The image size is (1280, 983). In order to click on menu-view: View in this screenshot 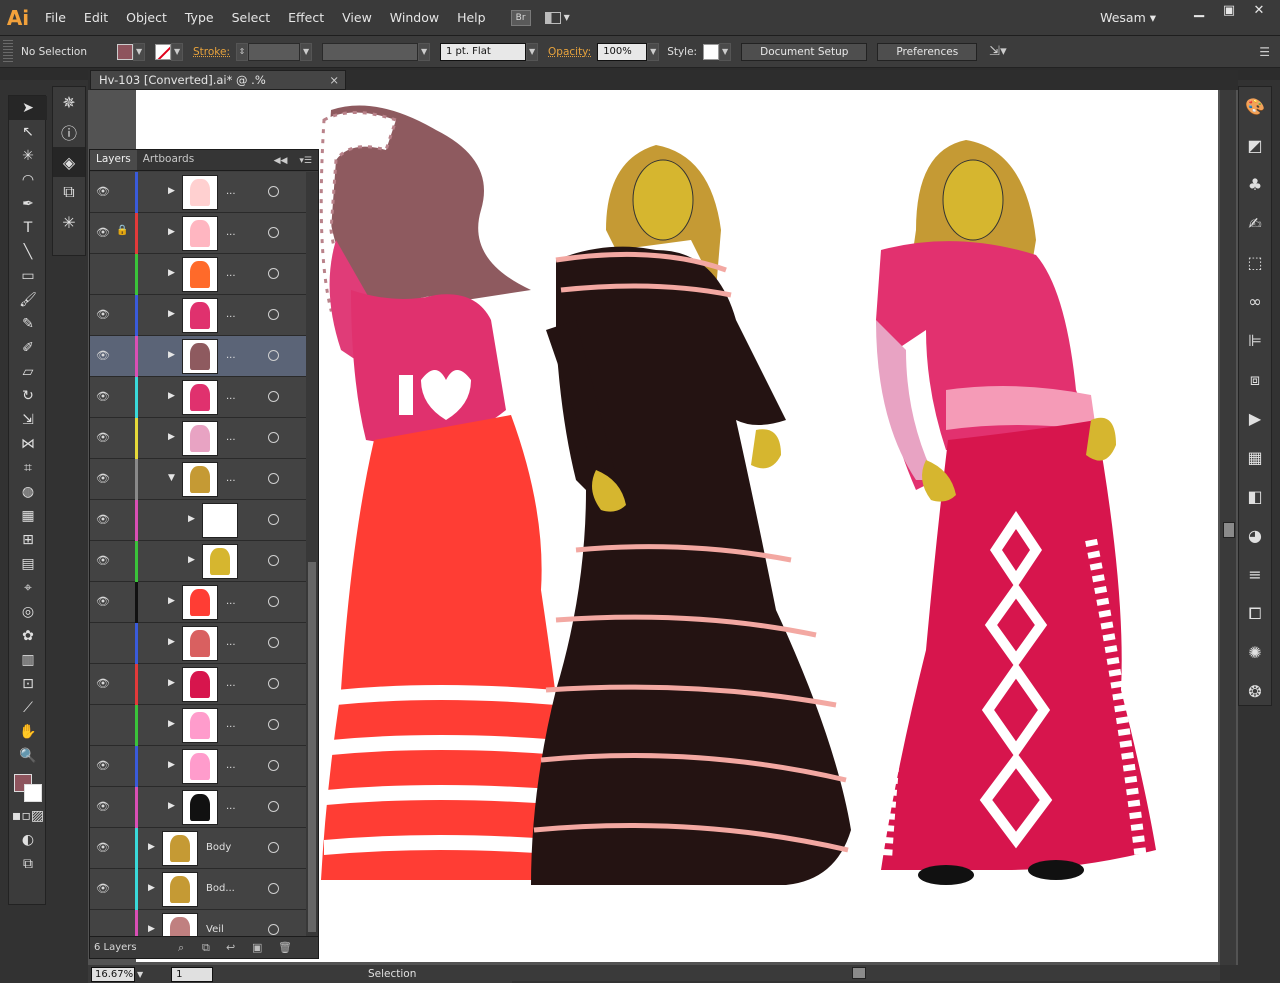, I will do `click(357, 18)`.